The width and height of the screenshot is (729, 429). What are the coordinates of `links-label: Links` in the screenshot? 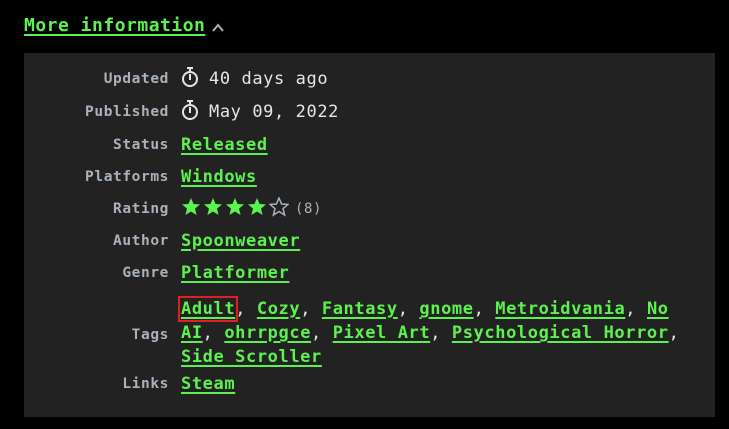 It's located at (145, 384).